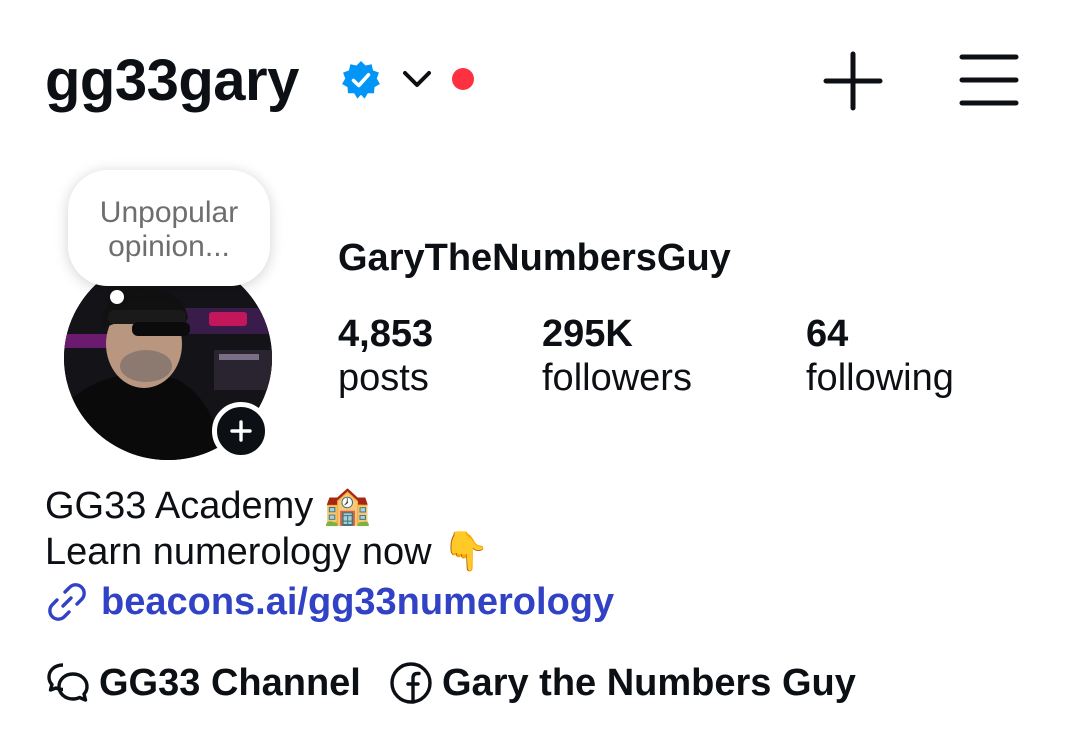 The height and width of the screenshot is (745, 1080). I want to click on stat-following: 64 following, so click(880, 356).